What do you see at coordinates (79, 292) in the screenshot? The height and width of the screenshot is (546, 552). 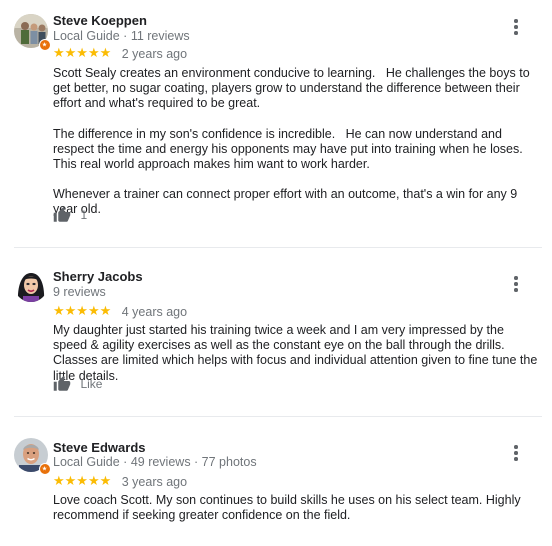 I see `reviewer-meta: 9 reviews` at bounding box center [79, 292].